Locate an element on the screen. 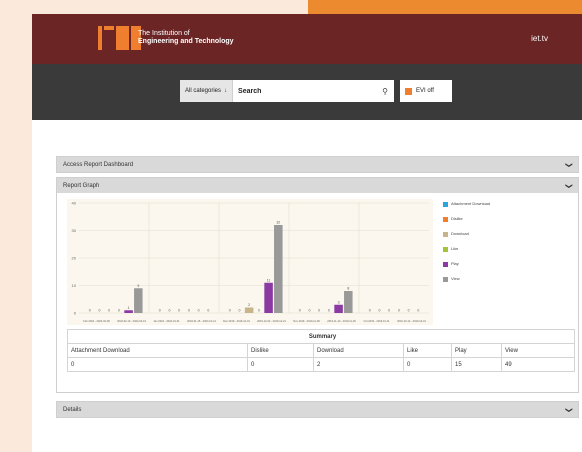 The image size is (582, 452). search-bar: All categories ↓ ⚲ EVI off is located at coordinates (307, 92).